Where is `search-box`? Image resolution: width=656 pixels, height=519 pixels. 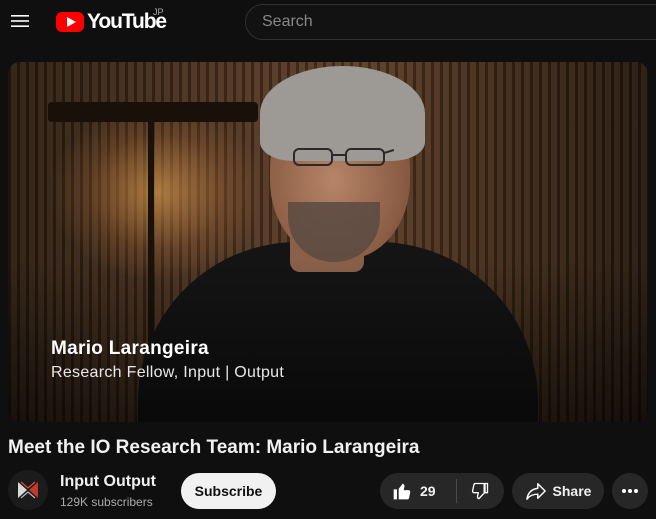
search-box is located at coordinates (450, 22).